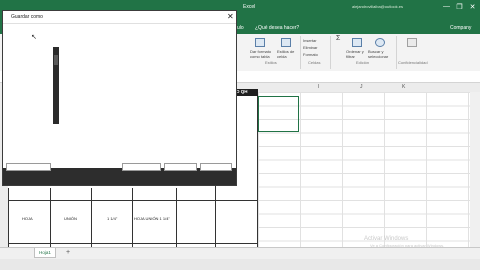 Image resolution: width=480 pixels, height=270 pixels. Describe the element at coordinates (261, 54) in the screenshot. I see `format-table-label: Dar formato como tabla` at that location.